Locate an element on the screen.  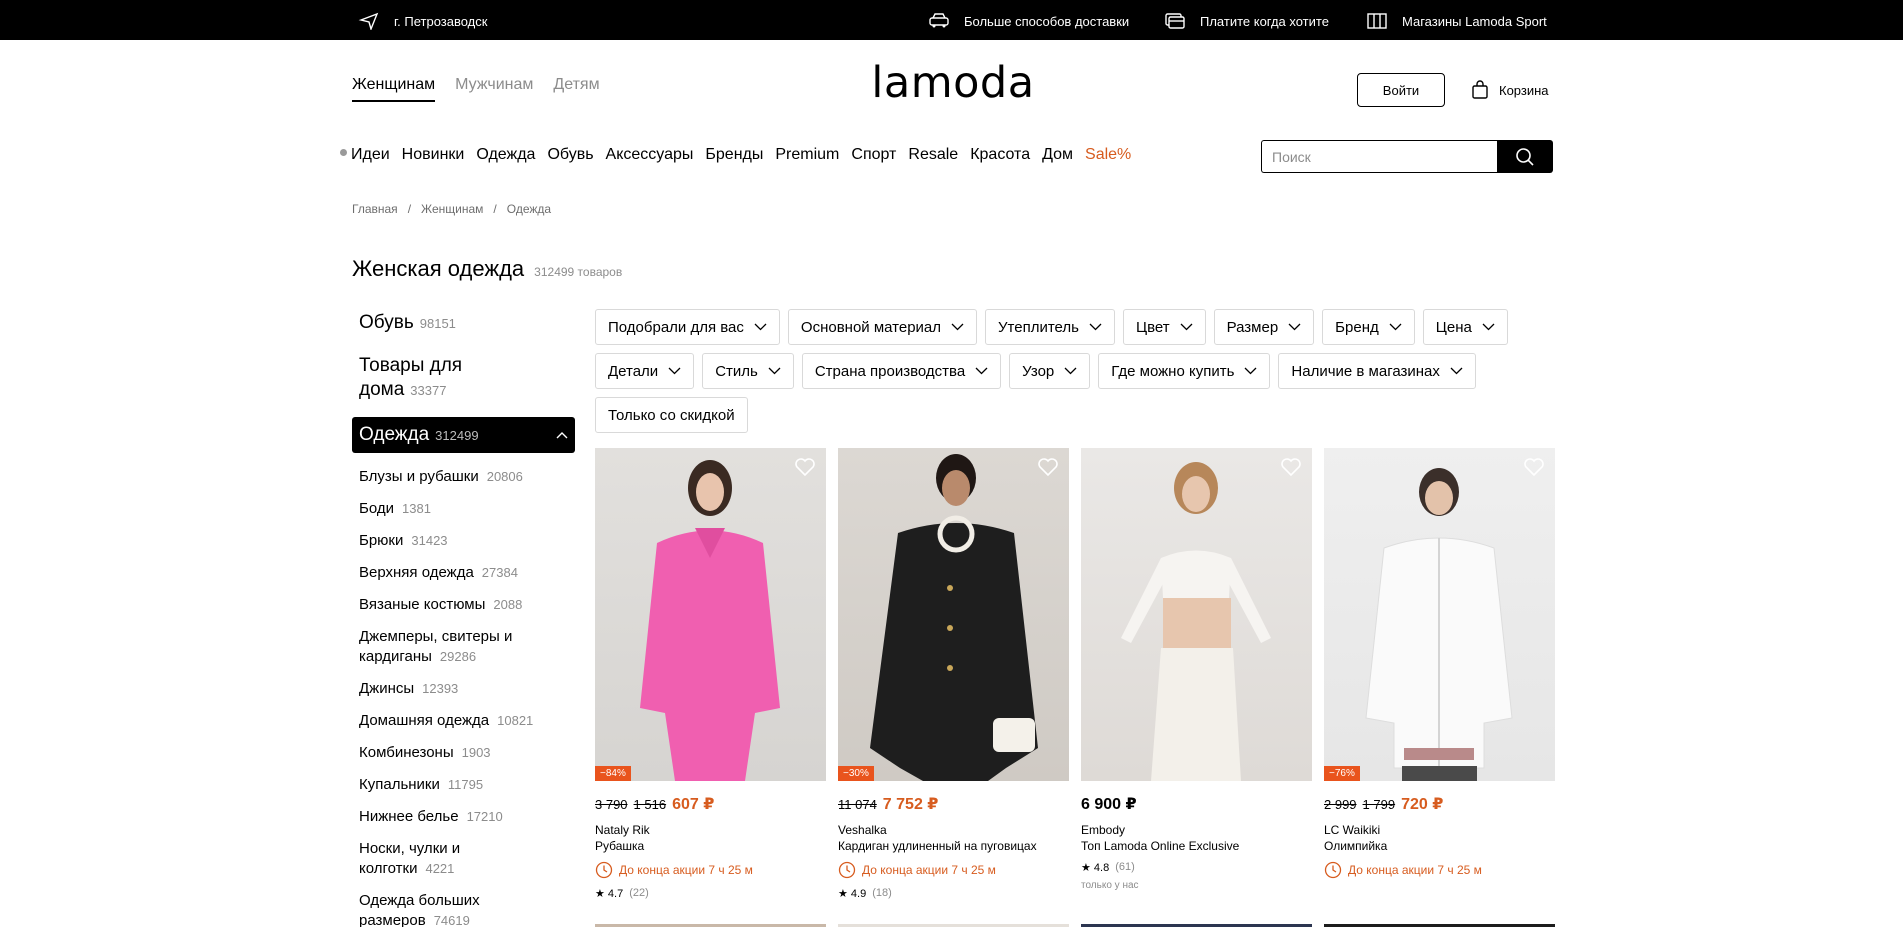
search-button is located at coordinates (1525, 156).